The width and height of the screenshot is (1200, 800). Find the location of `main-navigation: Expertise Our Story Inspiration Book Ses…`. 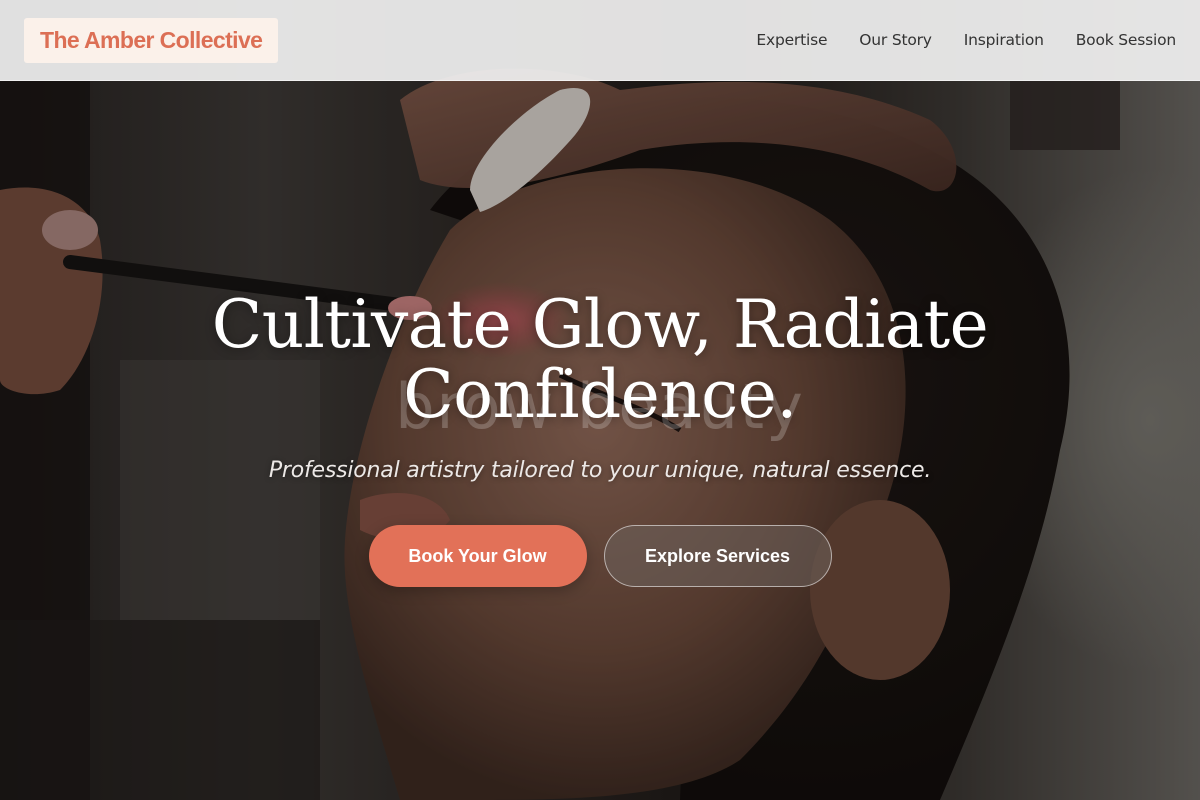

main-navigation: Expertise Our Story Inspiration Book Ses… is located at coordinates (950, 40).